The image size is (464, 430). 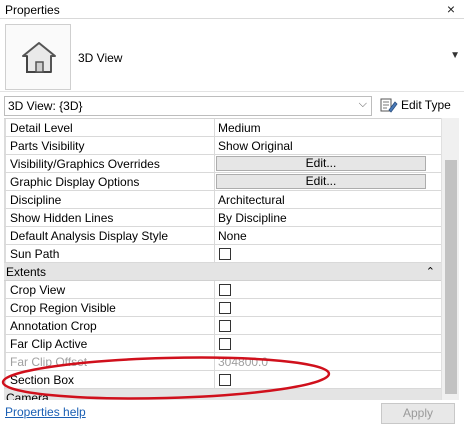 What do you see at coordinates (222, 394) in the screenshot?
I see `group-header-camera: Camera` at bounding box center [222, 394].